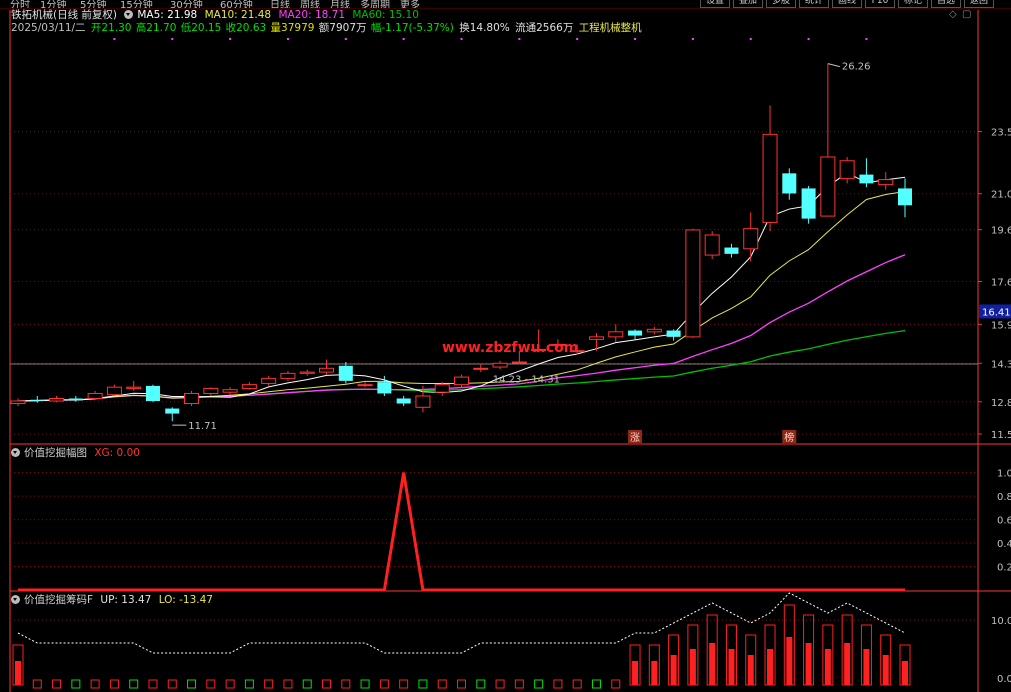 The image size is (1011, 692). I want to click on toolbar-tab-6: 标记, so click(913, 4).